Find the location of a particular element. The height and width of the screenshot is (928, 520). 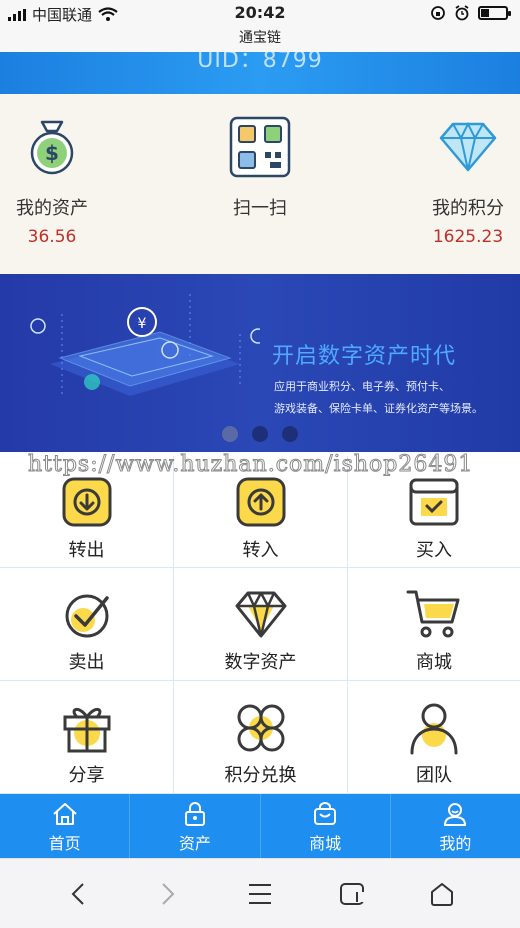

grid-item-label: 商城 is located at coordinates (434, 662).